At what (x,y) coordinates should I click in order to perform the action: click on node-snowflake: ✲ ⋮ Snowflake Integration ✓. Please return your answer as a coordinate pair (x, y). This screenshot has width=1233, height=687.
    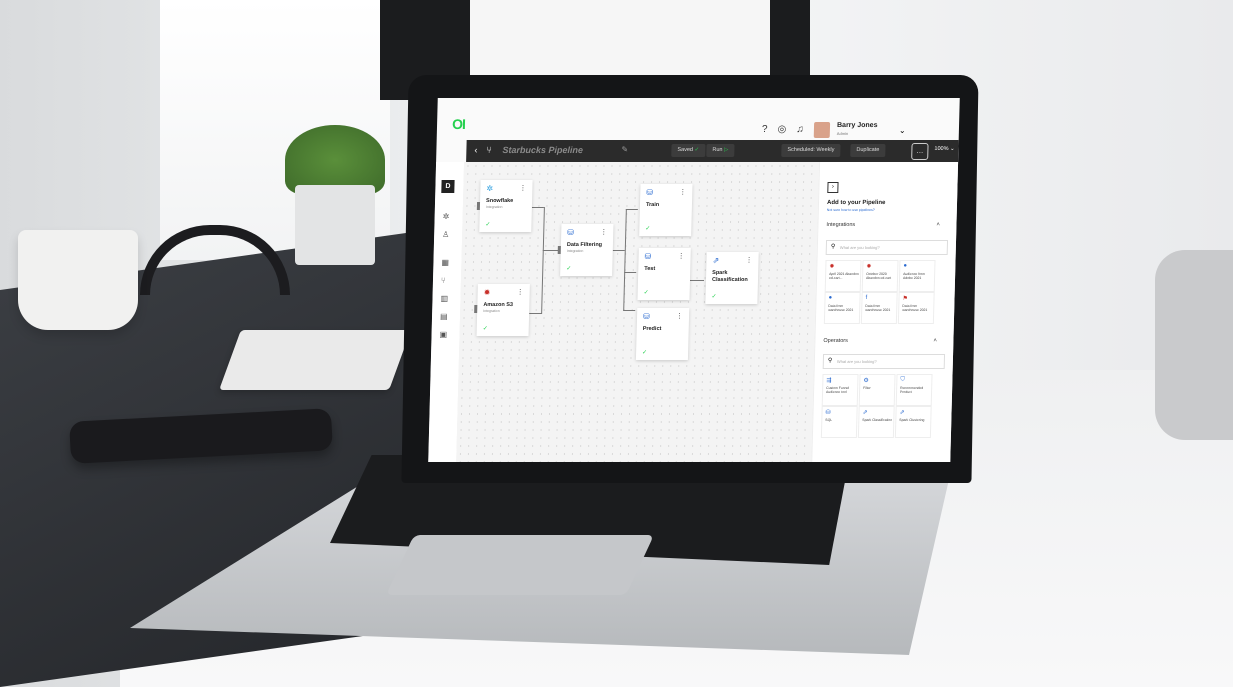
    Looking at the image, I should click on (506, 206).